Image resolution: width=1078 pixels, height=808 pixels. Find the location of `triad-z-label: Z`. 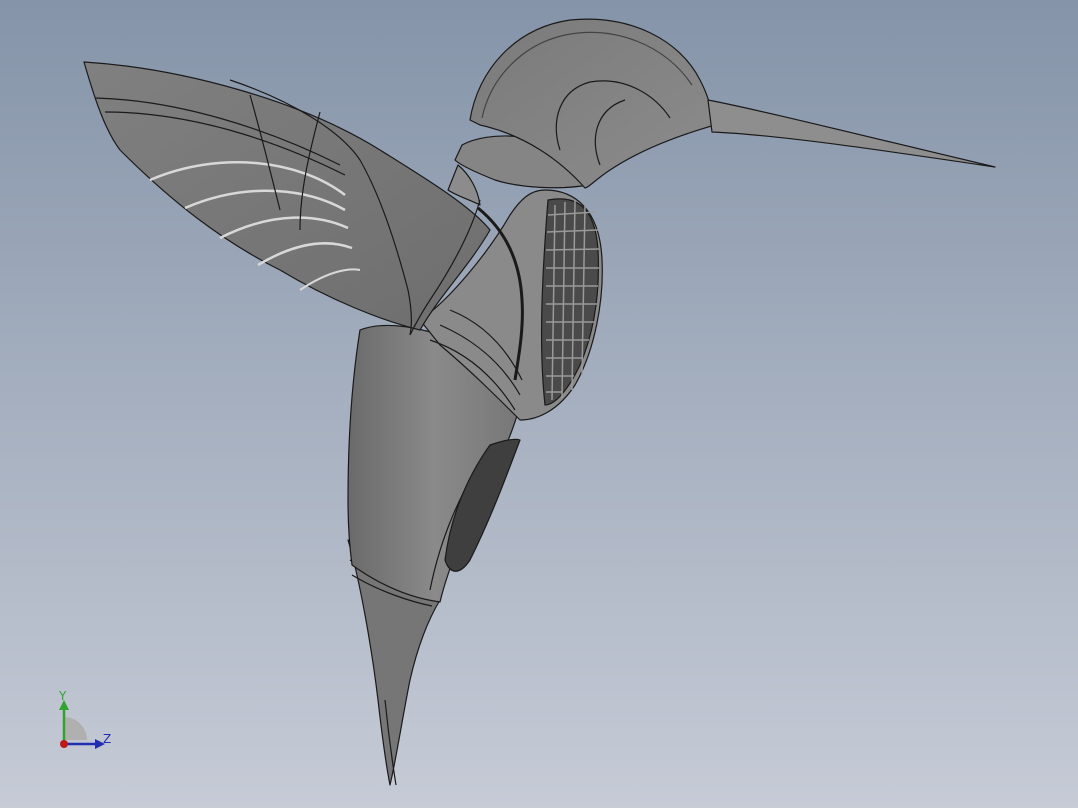

triad-z-label: Z is located at coordinates (107, 739).